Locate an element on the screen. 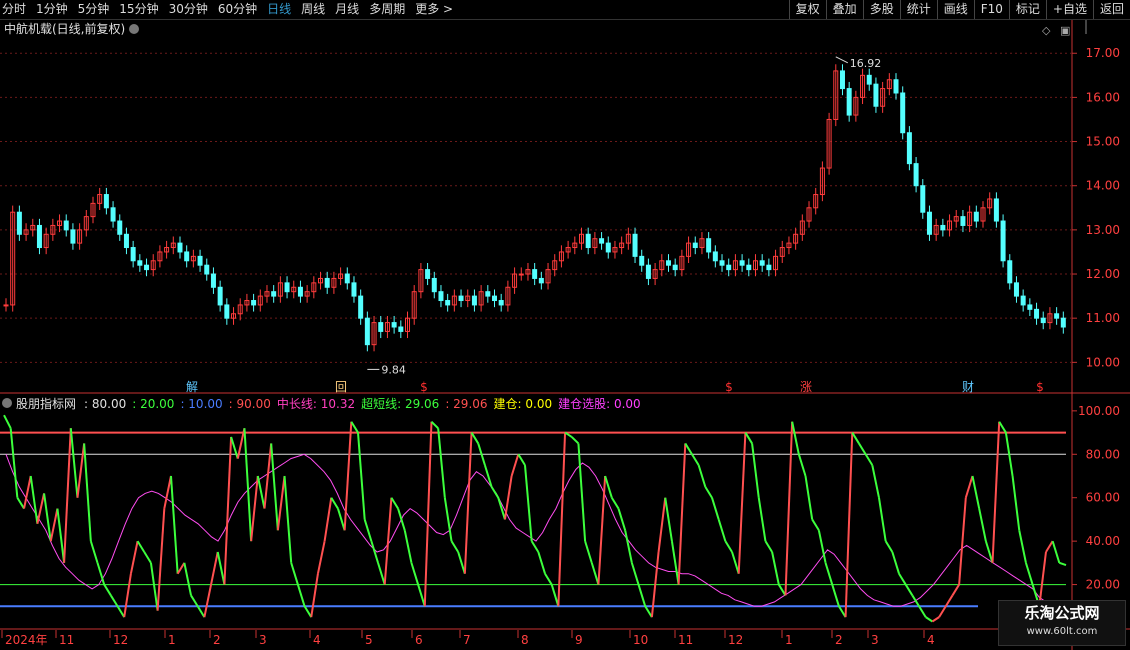  time-label-7: 5 is located at coordinates (369, 640).